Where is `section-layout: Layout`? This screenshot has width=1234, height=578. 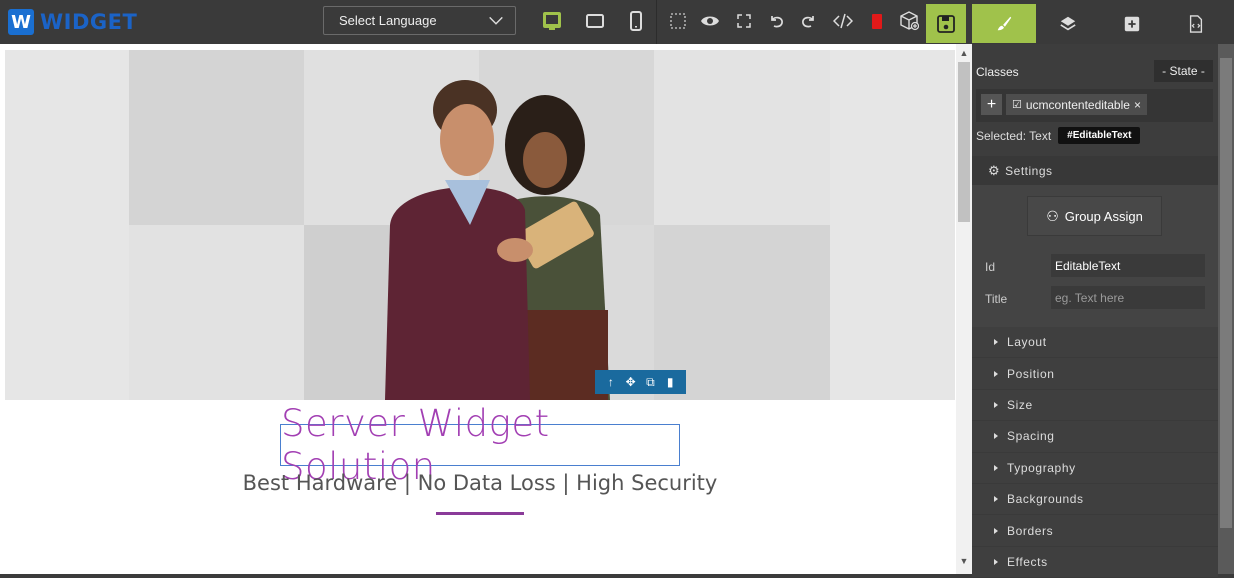 section-layout: Layout is located at coordinates (1095, 343).